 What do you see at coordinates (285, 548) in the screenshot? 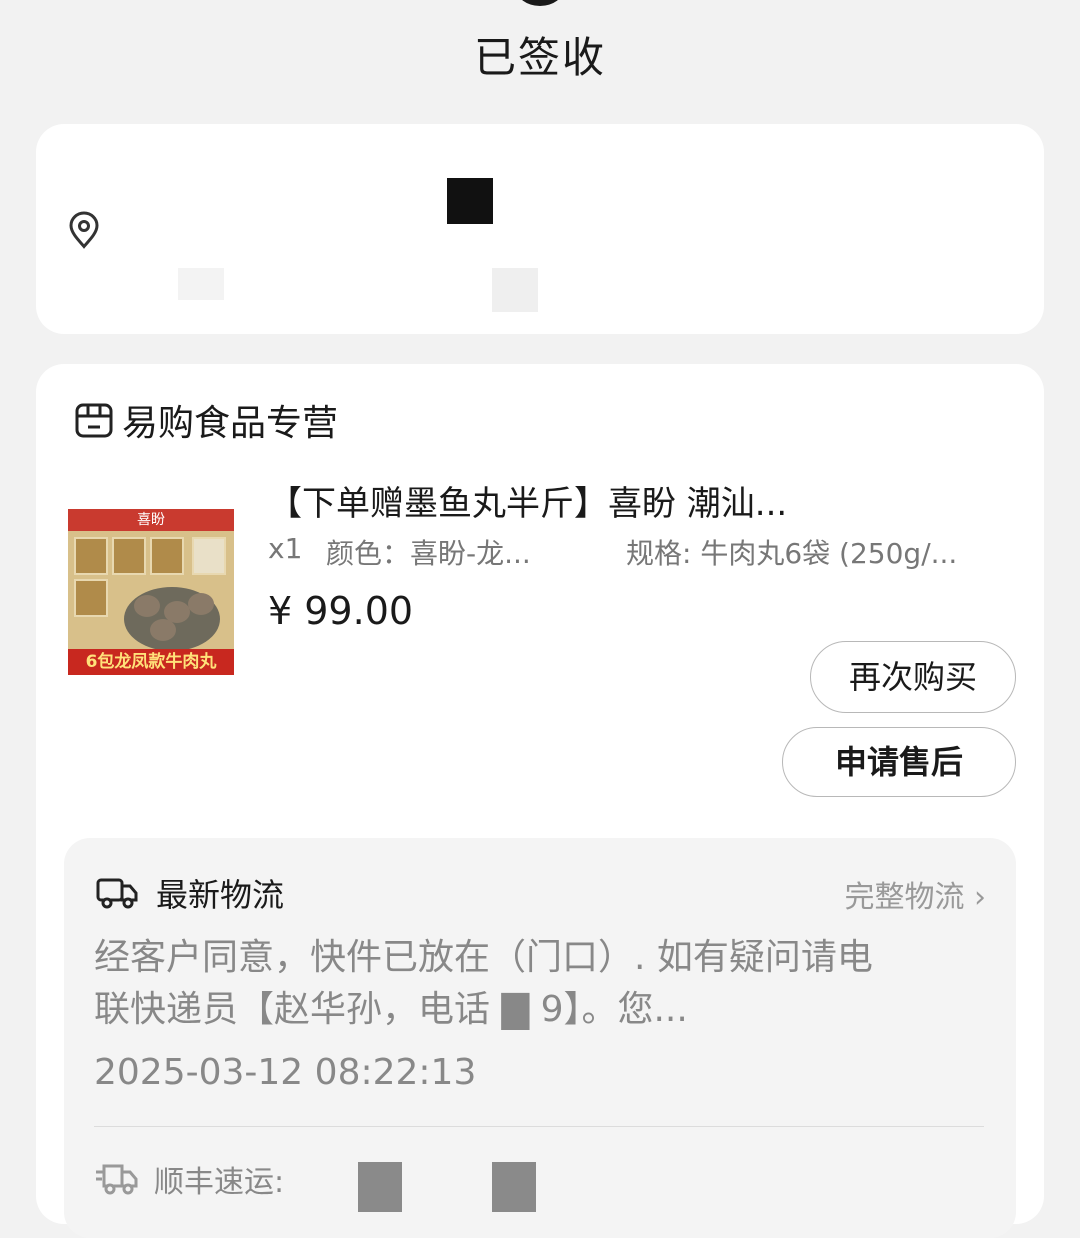
I see `product-quantity: x1` at bounding box center [285, 548].